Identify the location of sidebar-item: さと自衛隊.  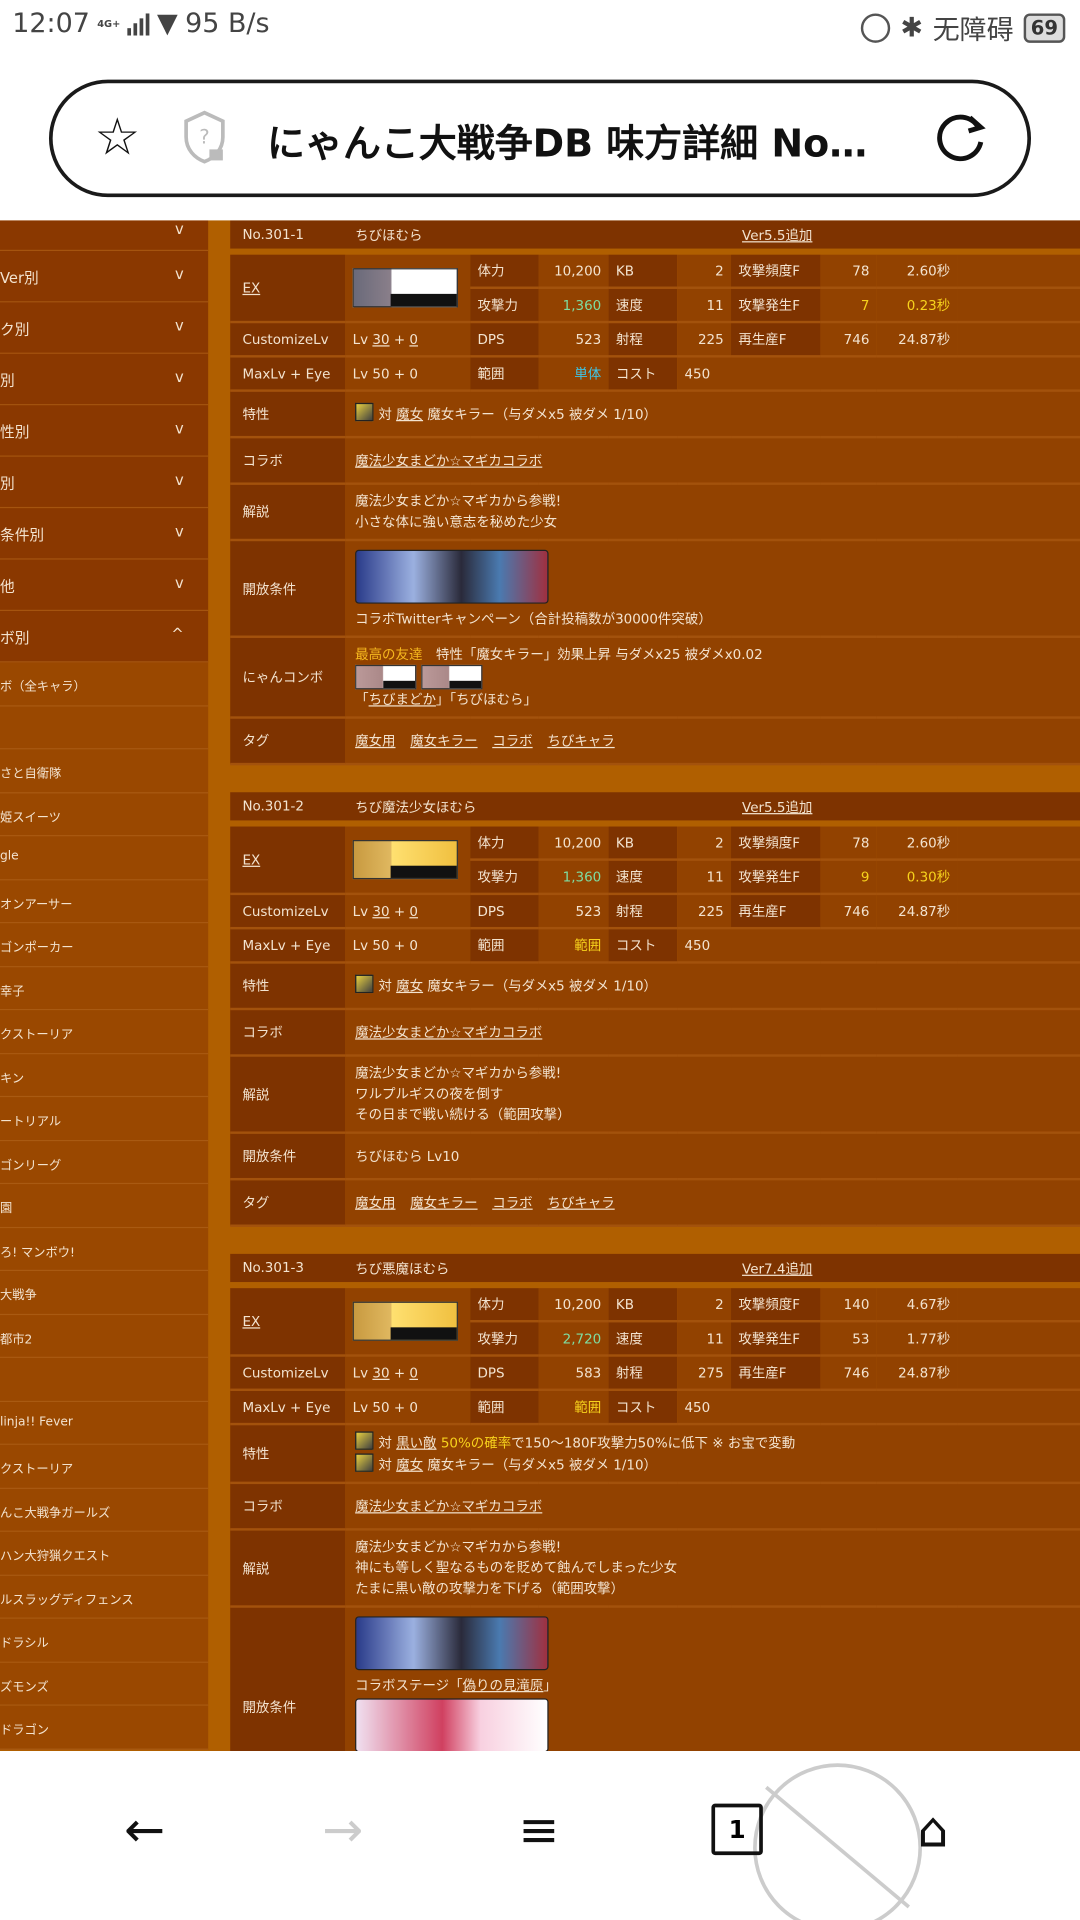
(104, 771).